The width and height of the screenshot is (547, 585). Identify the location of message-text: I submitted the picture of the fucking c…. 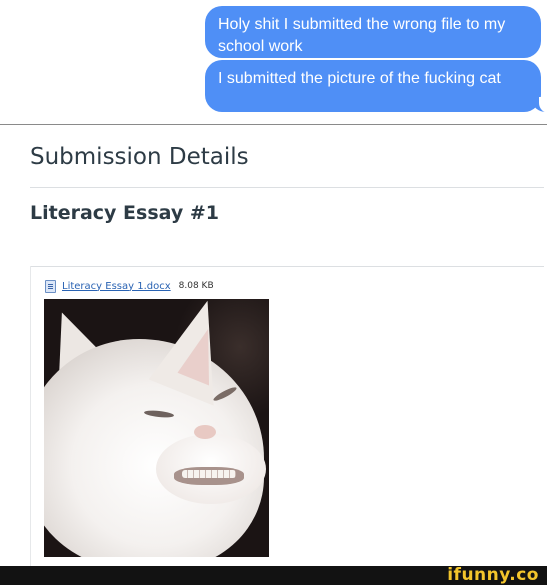
(359, 78).